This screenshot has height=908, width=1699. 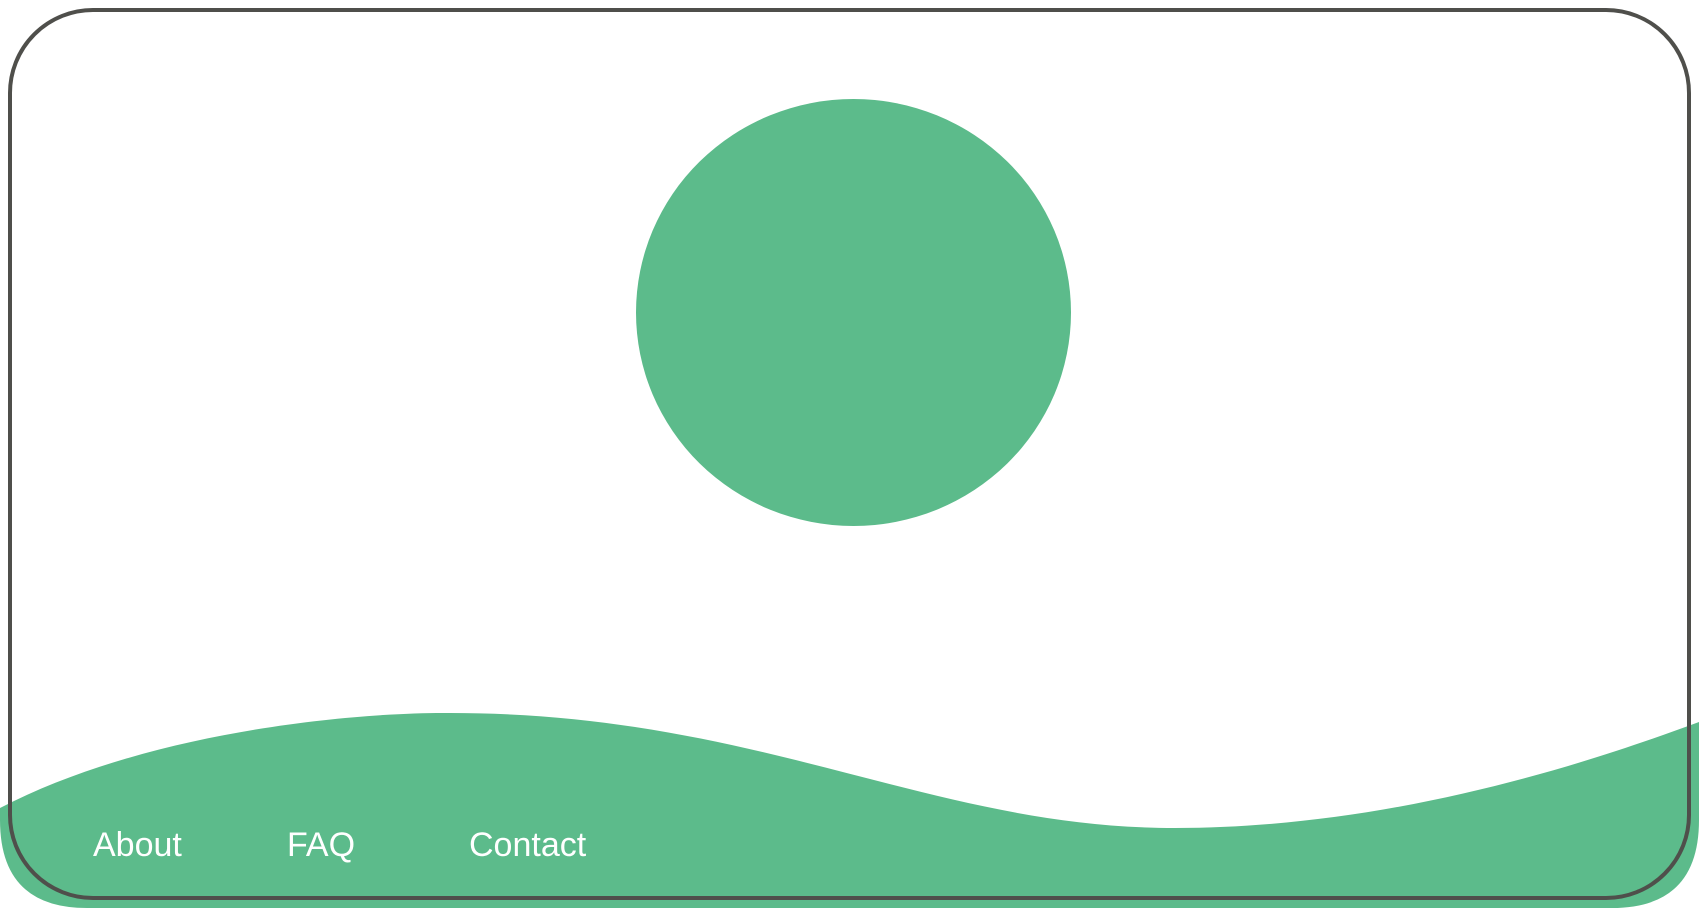 What do you see at coordinates (853, 312) in the screenshot?
I see `hero-circle-image` at bounding box center [853, 312].